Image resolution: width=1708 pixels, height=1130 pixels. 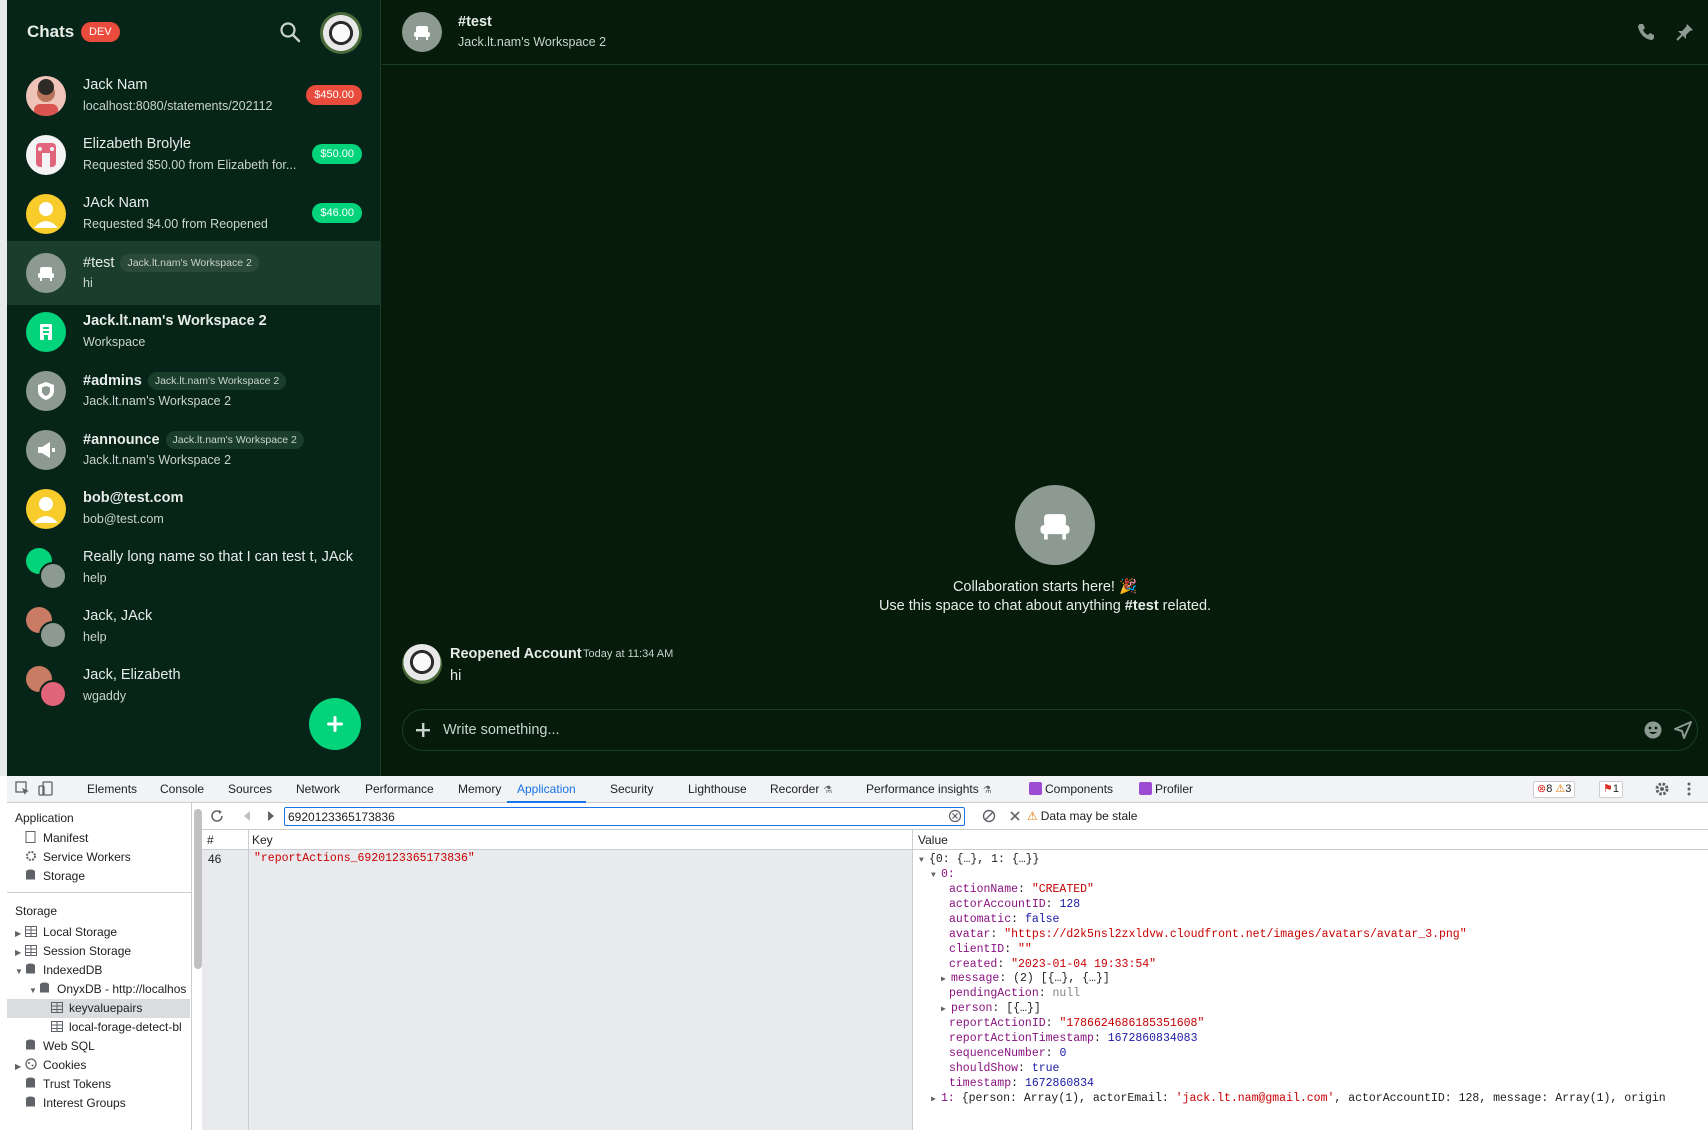 I want to click on tab-application: Application, so click(x=546, y=789).